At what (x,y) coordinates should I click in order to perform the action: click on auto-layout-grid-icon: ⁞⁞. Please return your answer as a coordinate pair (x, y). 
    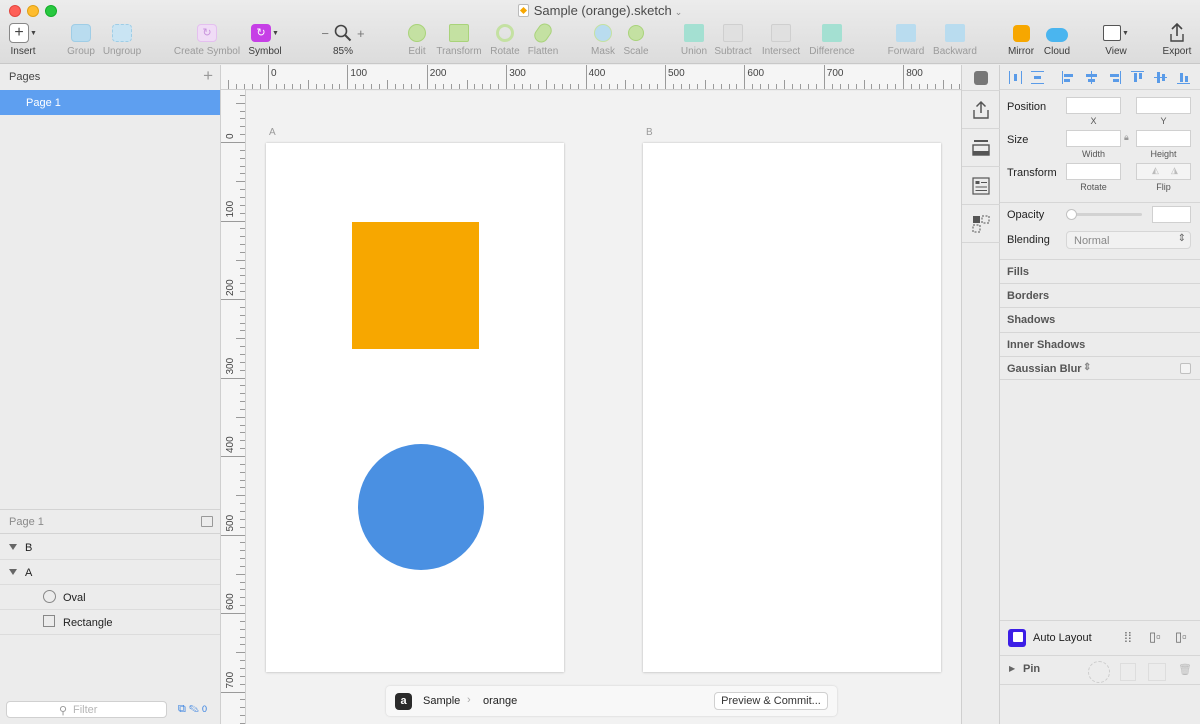
    Looking at the image, I should click on (1128, 637).